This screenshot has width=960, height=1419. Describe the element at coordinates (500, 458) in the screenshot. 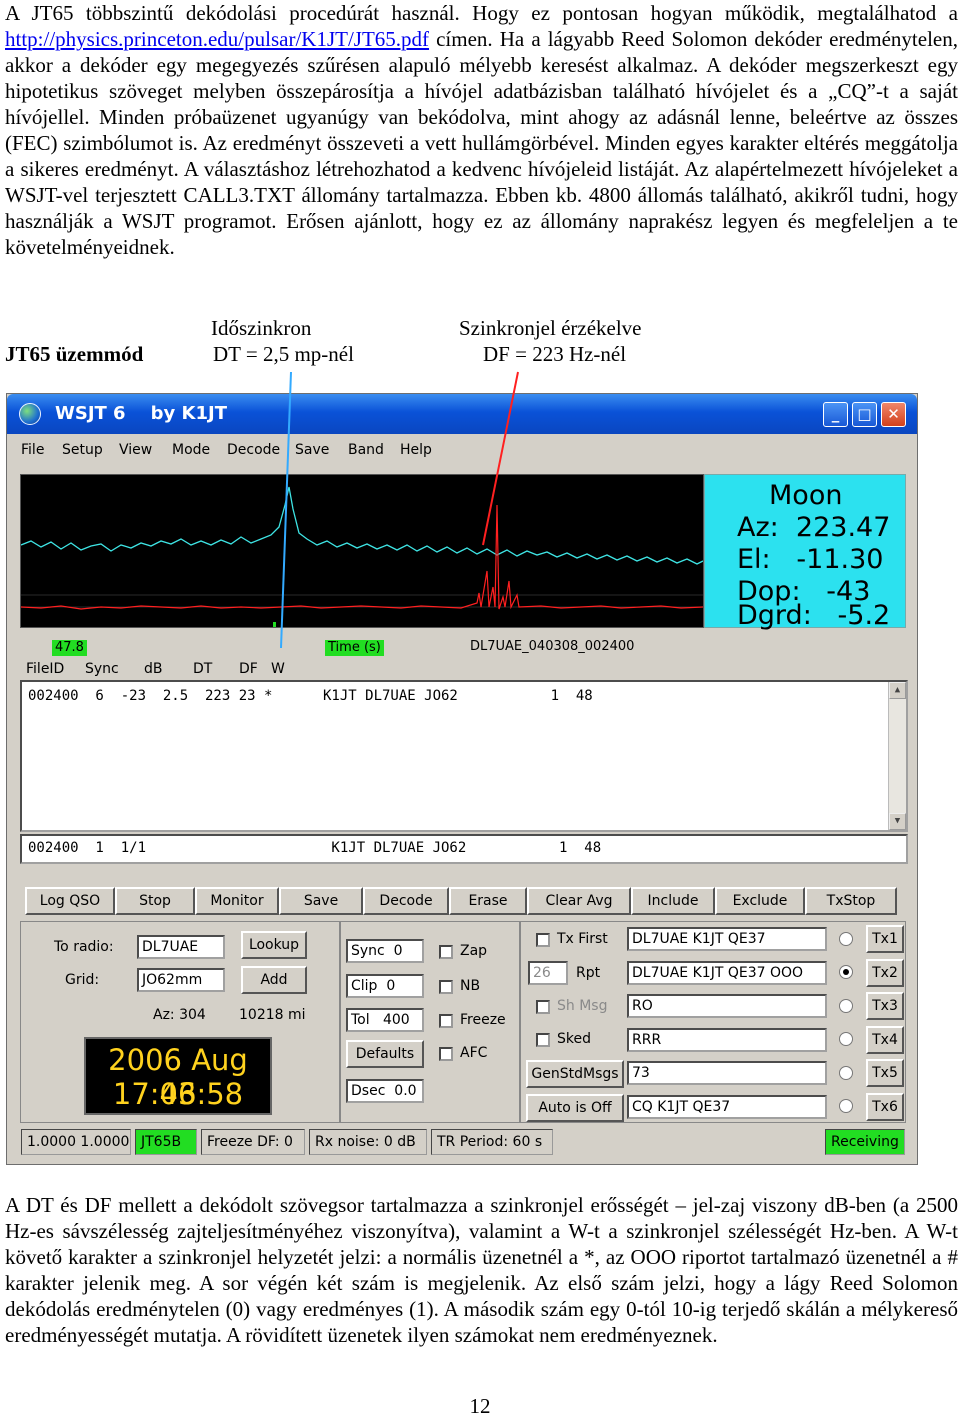

I see `df-pointer-line` at that location.